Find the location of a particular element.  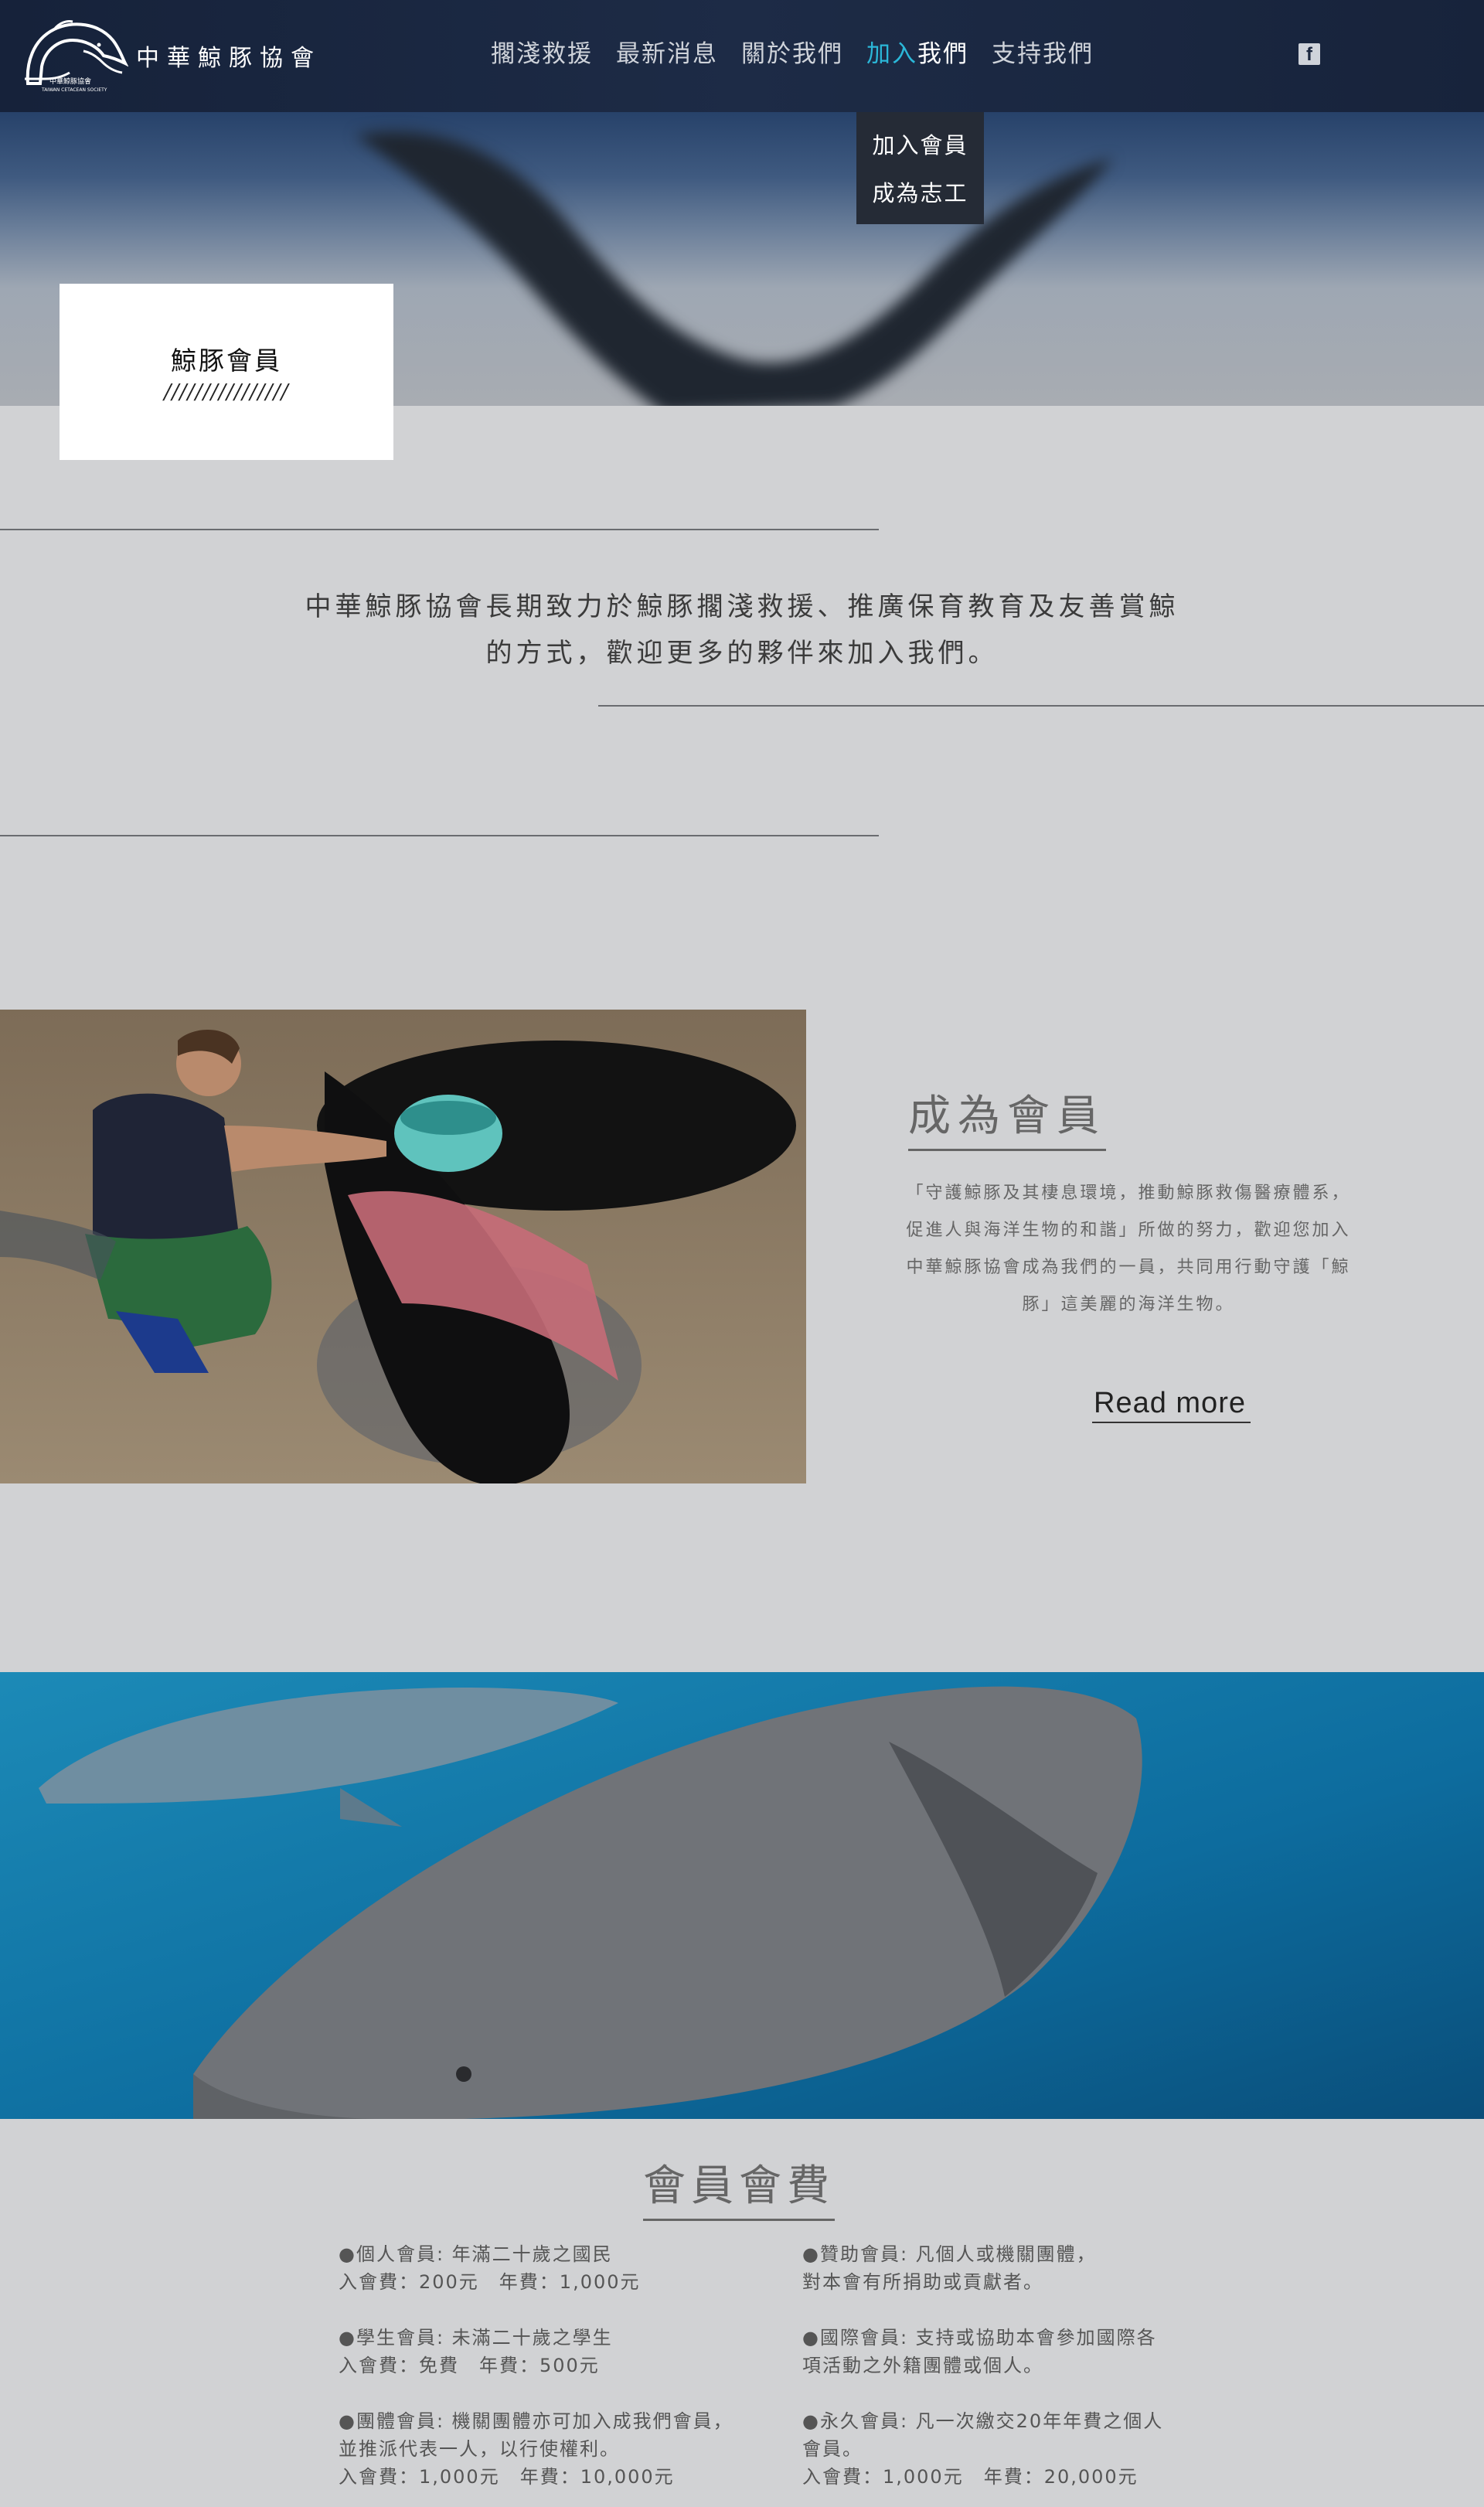

fee-item-title: ●團體會員: 機關團體亦可加入成我們會員， is located at coordinates (536, 2421).